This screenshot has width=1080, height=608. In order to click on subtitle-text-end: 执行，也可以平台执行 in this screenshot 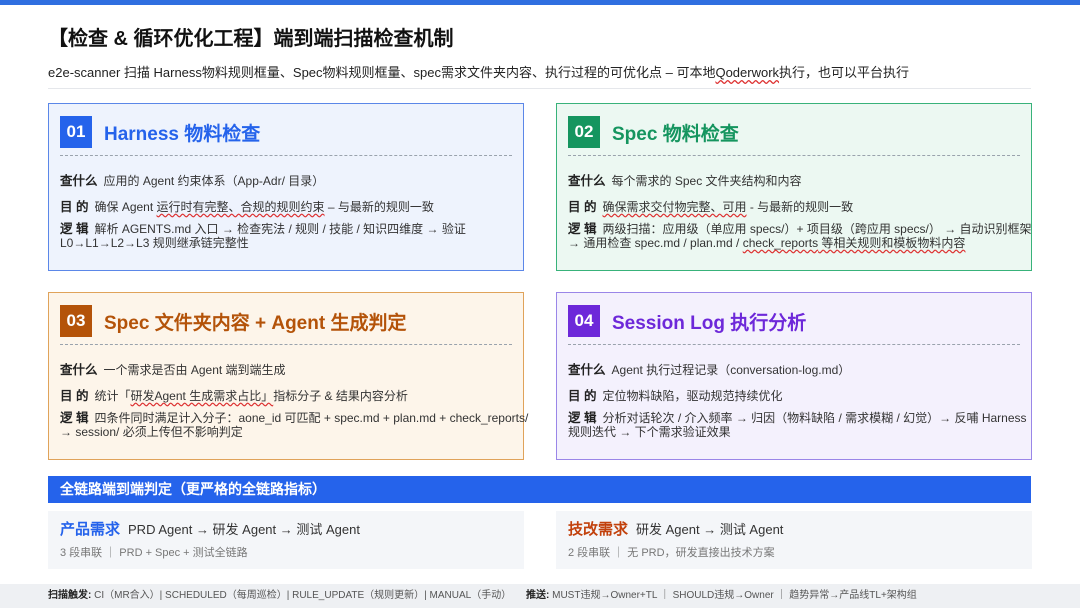, I will do `click(844, 72)`.